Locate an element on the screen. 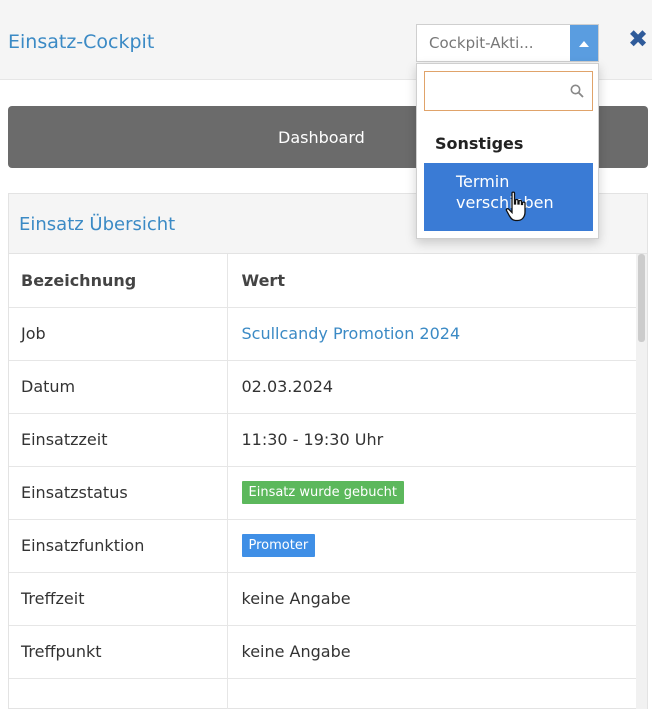 The height and width of the screenshot is (709, 652). caret-up-icon is located at coordinates (584, 43).